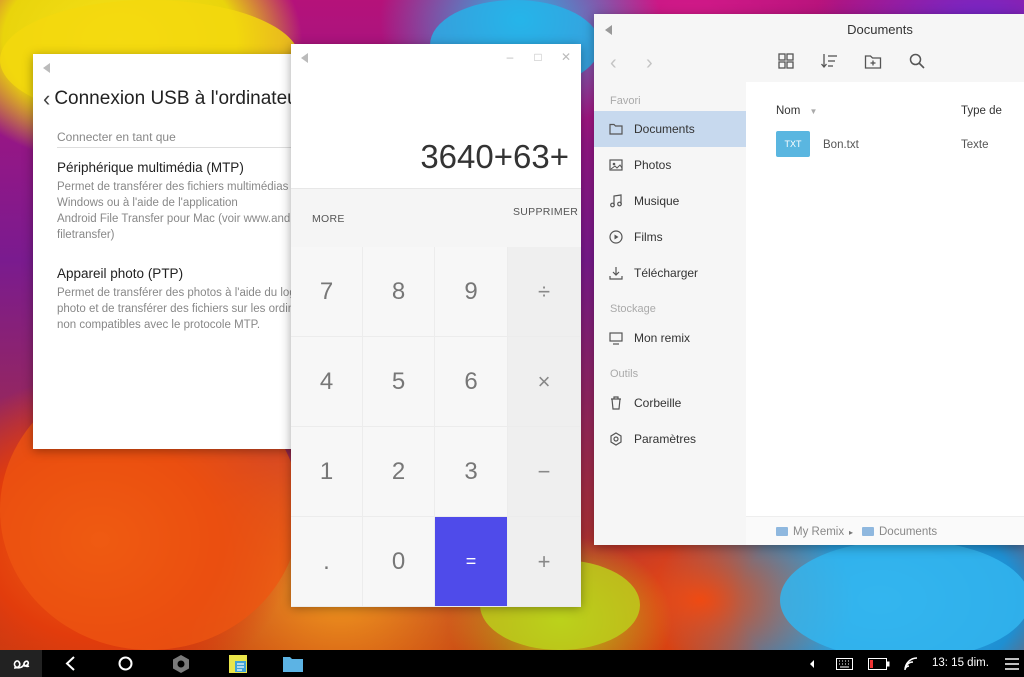 This screenshot has height=677, width=1024. What do you see at coordinates (664, 129) in the screenshot?
I see `sidebar-item-label: Documents` at bounding box center [664, 129].